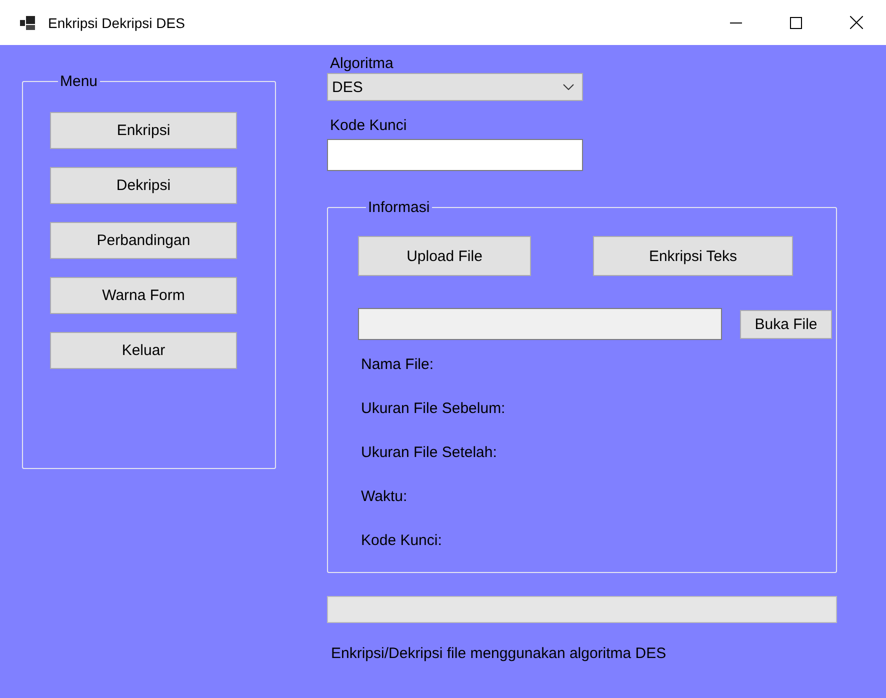 The width and height of the screenshot is (886, 698). I want to click on info-label: Waktu:, so click(384, 496).